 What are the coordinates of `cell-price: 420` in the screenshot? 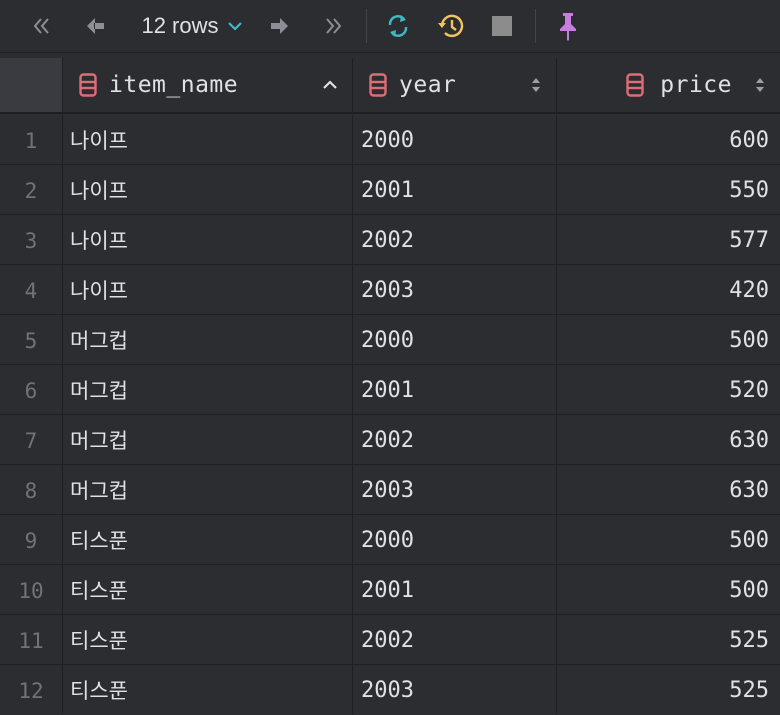 It's located at (668, 289).